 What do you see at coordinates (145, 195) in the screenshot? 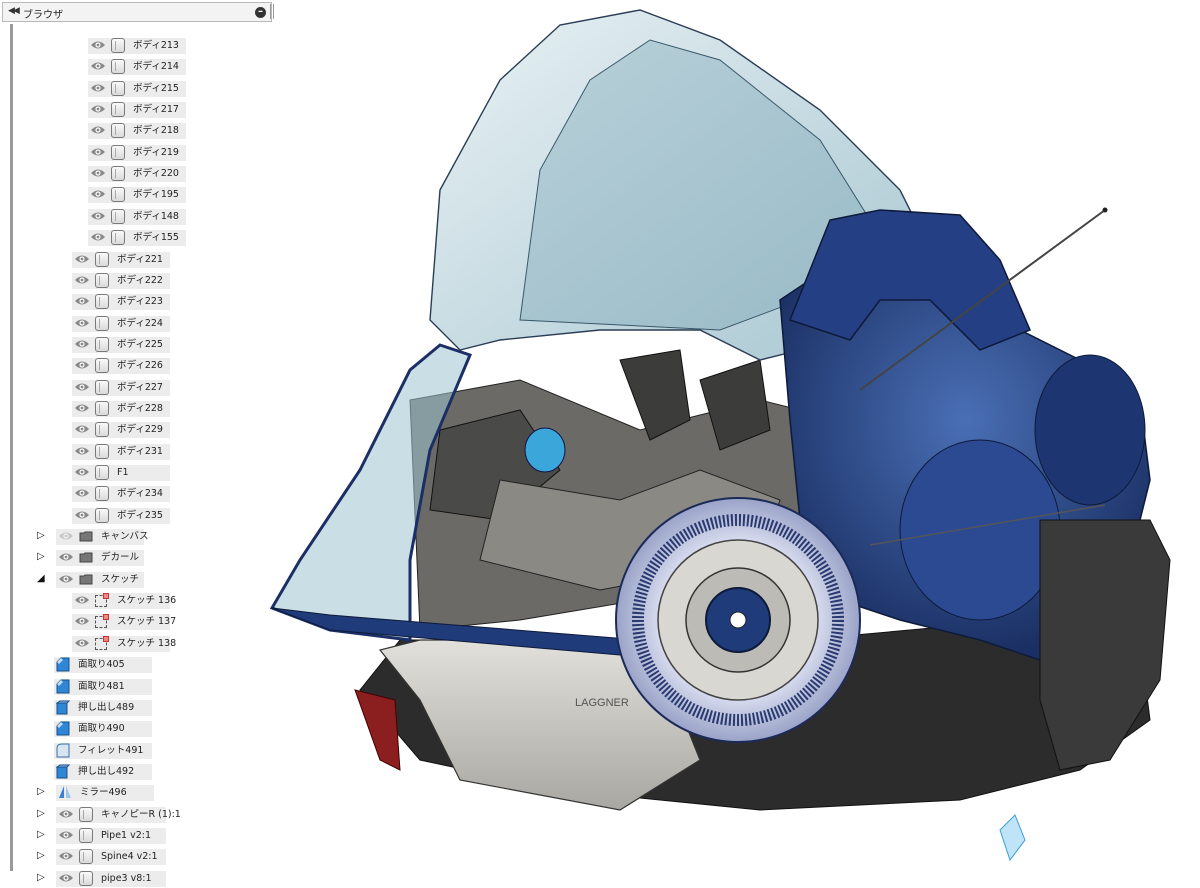
I see `tree-item: ボディ195` at bounding box center [145, 195].